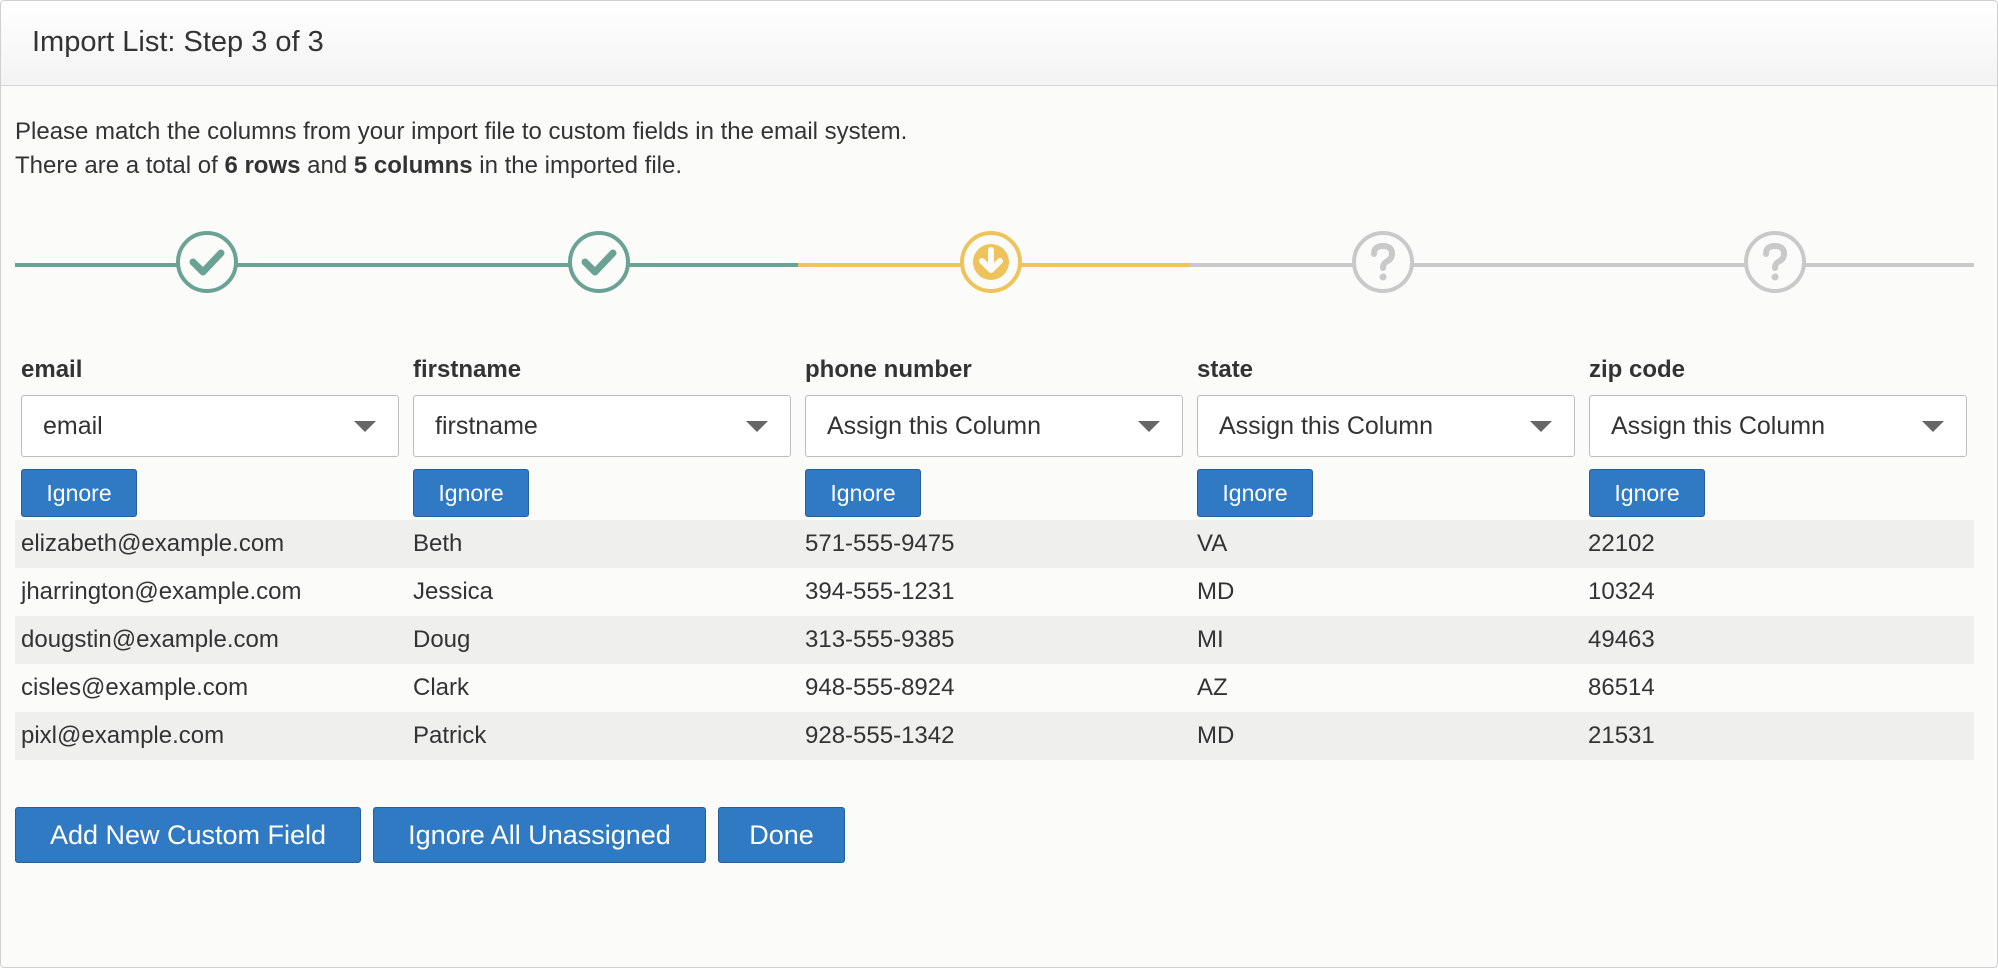 The image size is (1998, 968). I want to click on cell-phone: 948-555-8924, so click(880, 687).